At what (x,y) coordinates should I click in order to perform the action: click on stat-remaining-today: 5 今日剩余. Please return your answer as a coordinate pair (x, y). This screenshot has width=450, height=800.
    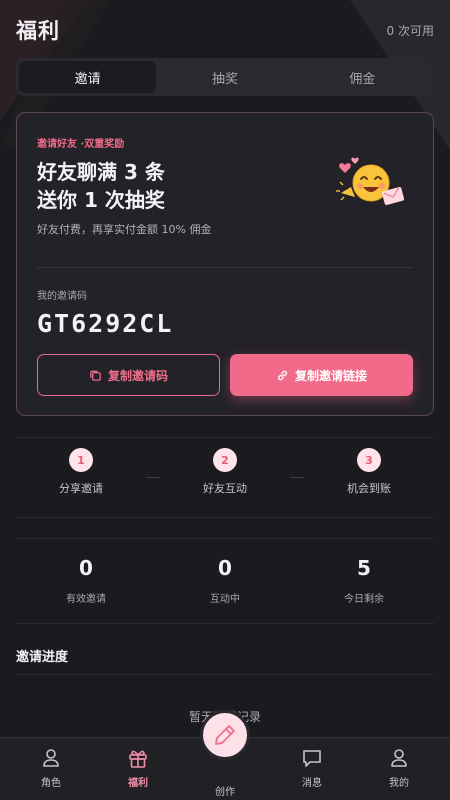
    Looking at the image, I should click on (364, 580).